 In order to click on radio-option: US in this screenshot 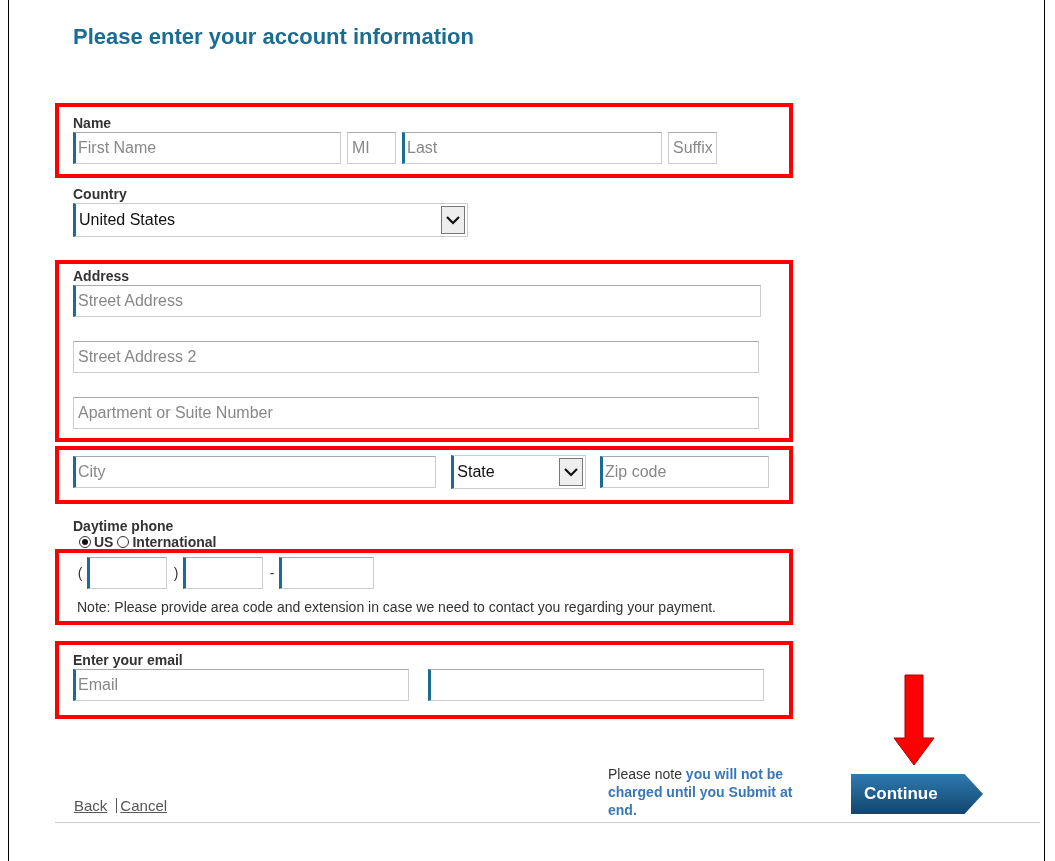, I will do `click(96, 541)`.